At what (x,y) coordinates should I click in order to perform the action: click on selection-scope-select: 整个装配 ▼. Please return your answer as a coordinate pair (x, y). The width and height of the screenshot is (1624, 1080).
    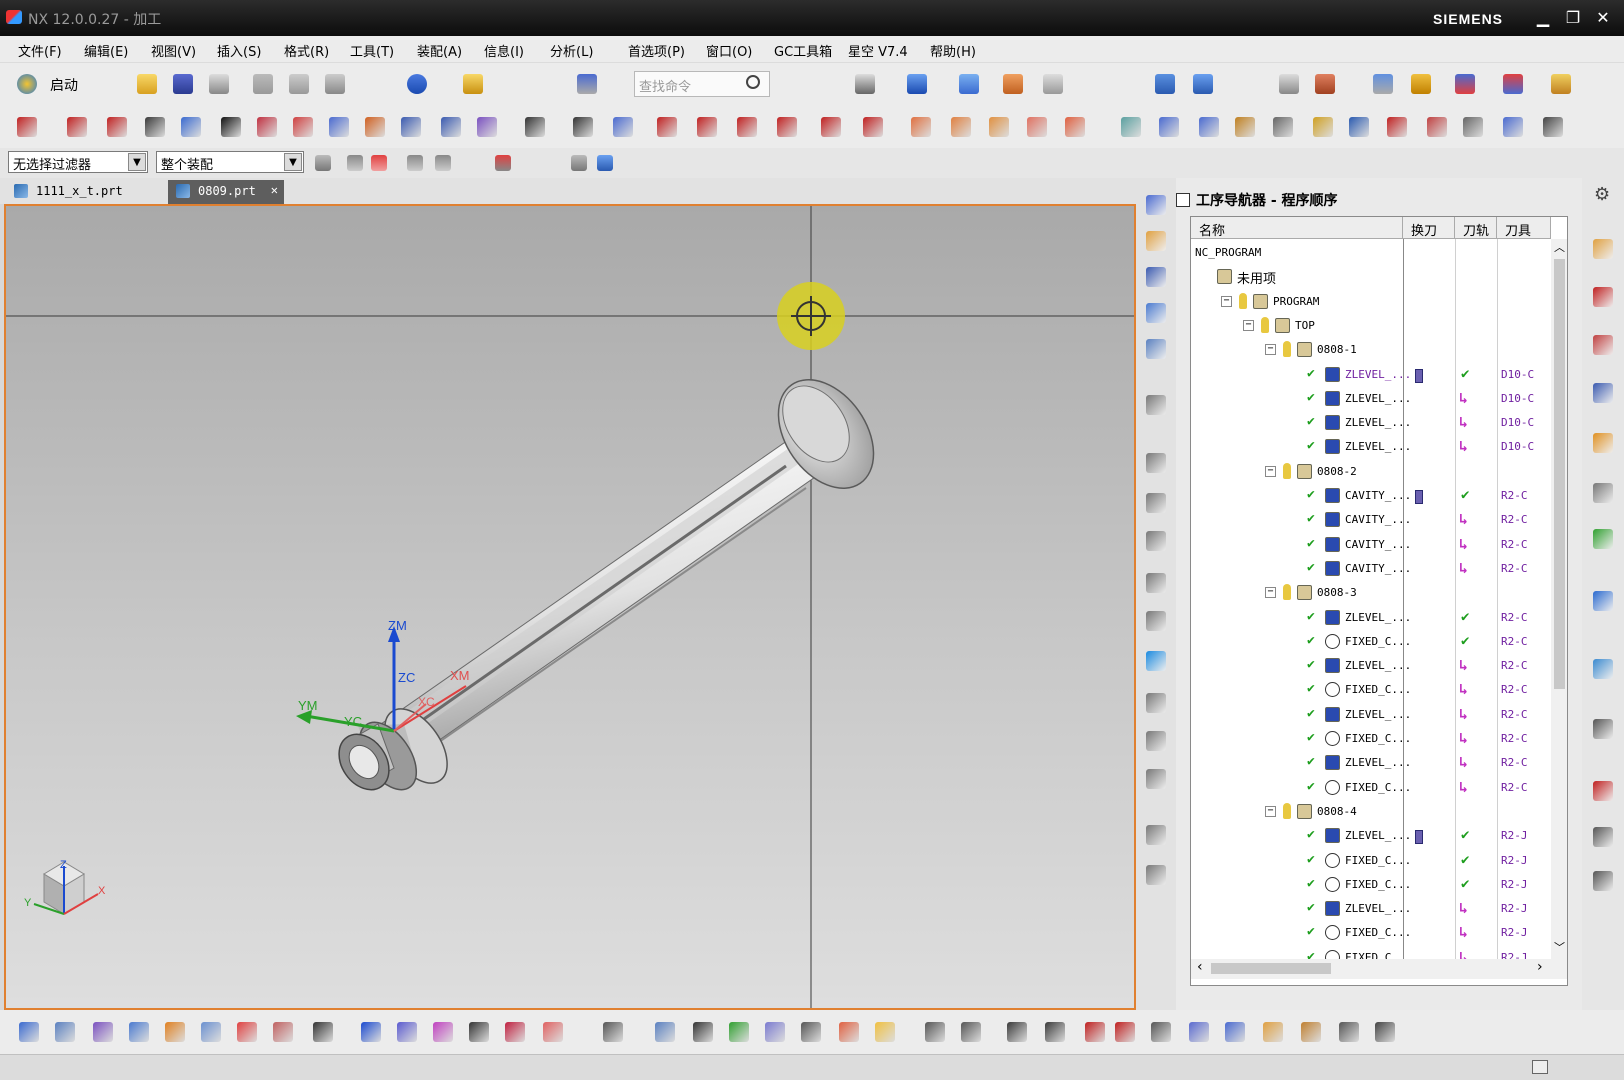
    Looking at the image, I should click on (230, 162).